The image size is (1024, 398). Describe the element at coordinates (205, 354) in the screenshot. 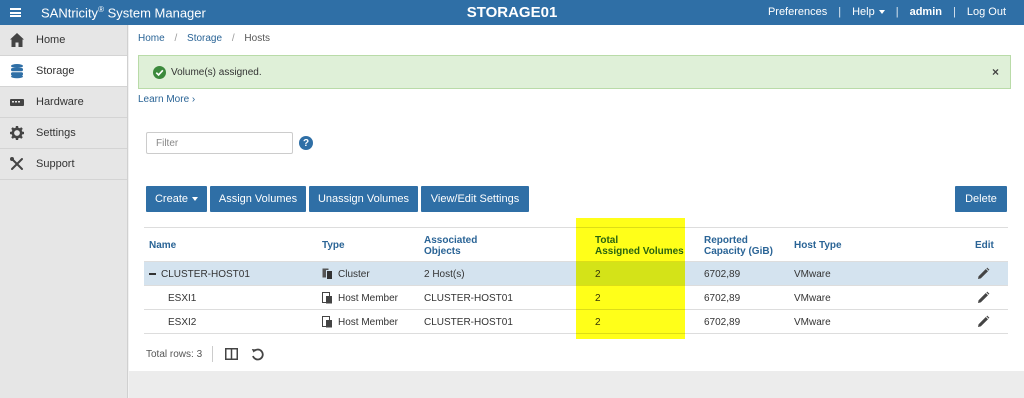

I see `table-footer: Total rows: 3` at that location.